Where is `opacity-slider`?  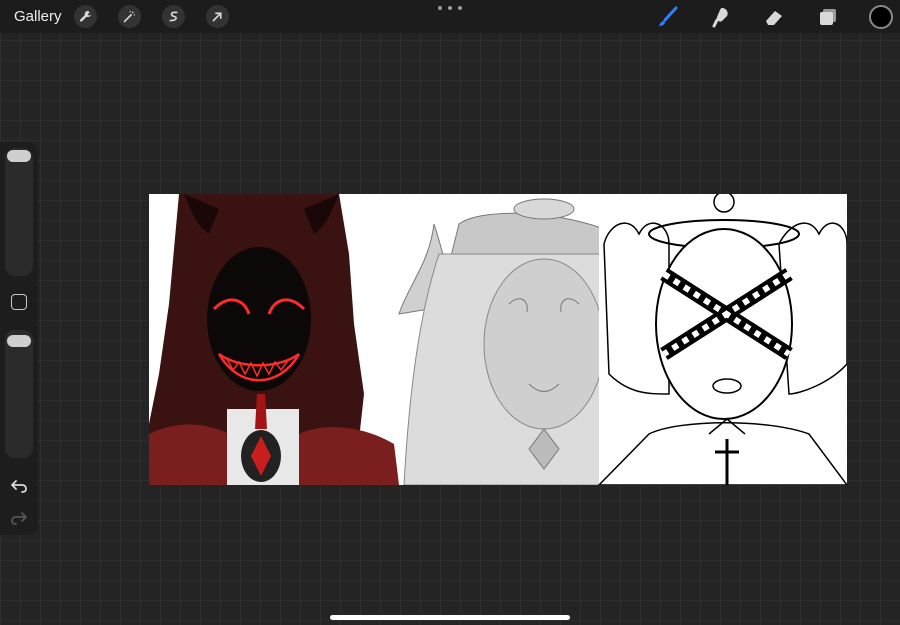 opacity-slider is located at coordinates (19, 394).